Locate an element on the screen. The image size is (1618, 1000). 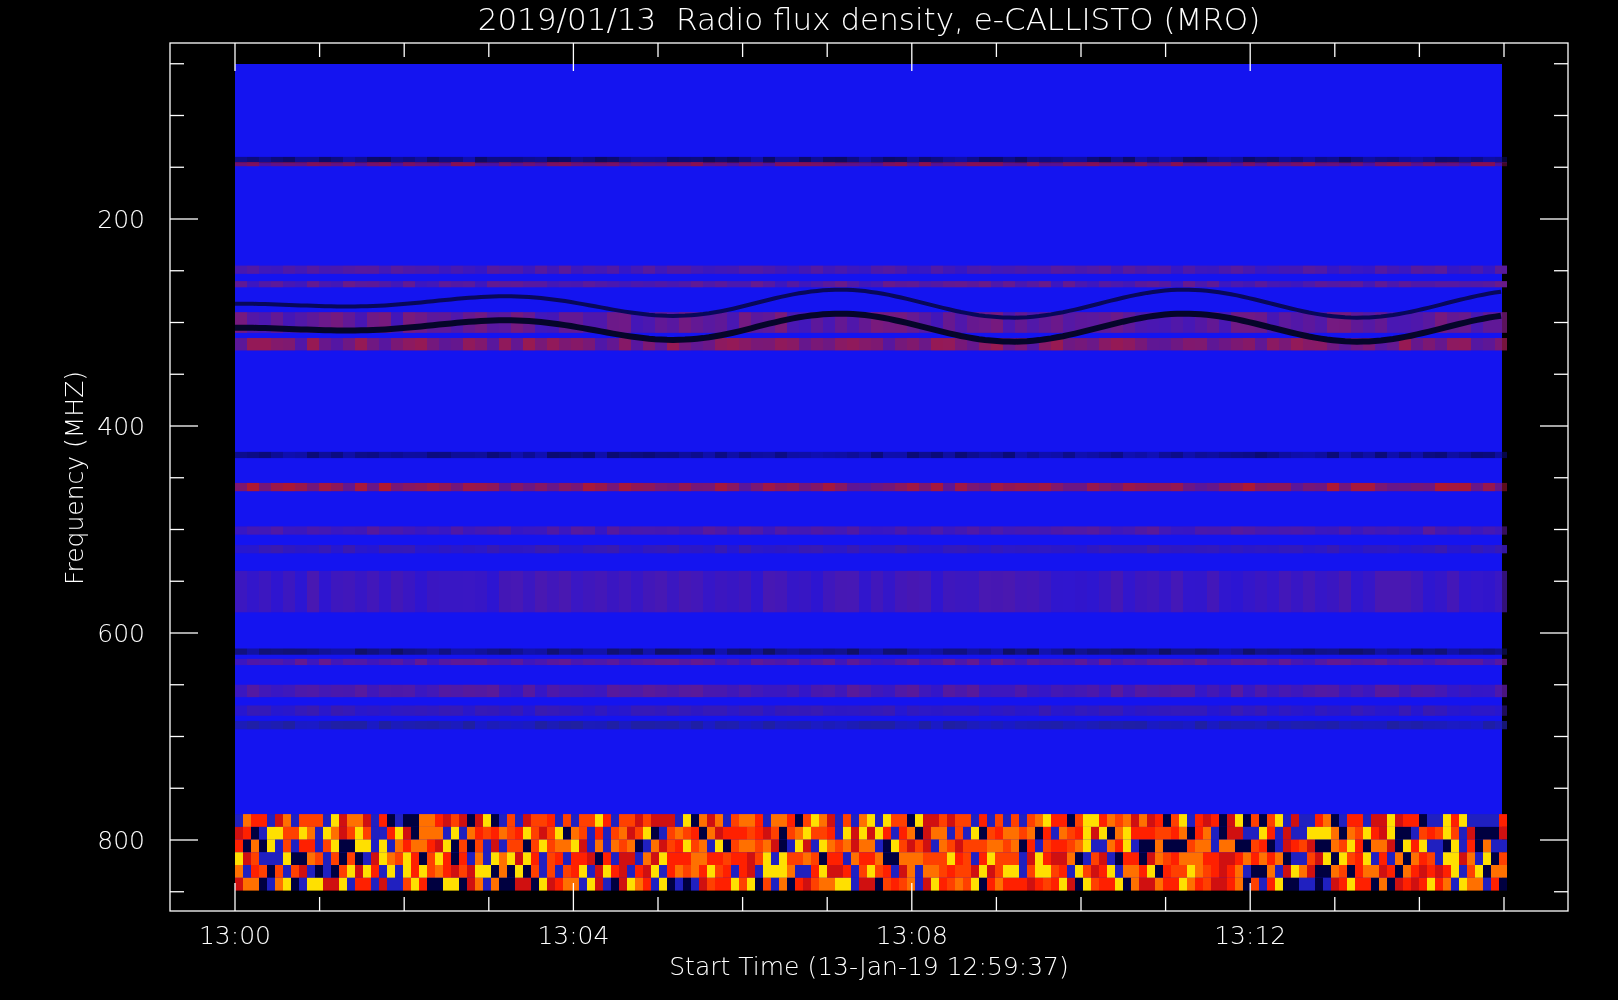
tick-label: 13:00 is located at coordinates (235, 935).